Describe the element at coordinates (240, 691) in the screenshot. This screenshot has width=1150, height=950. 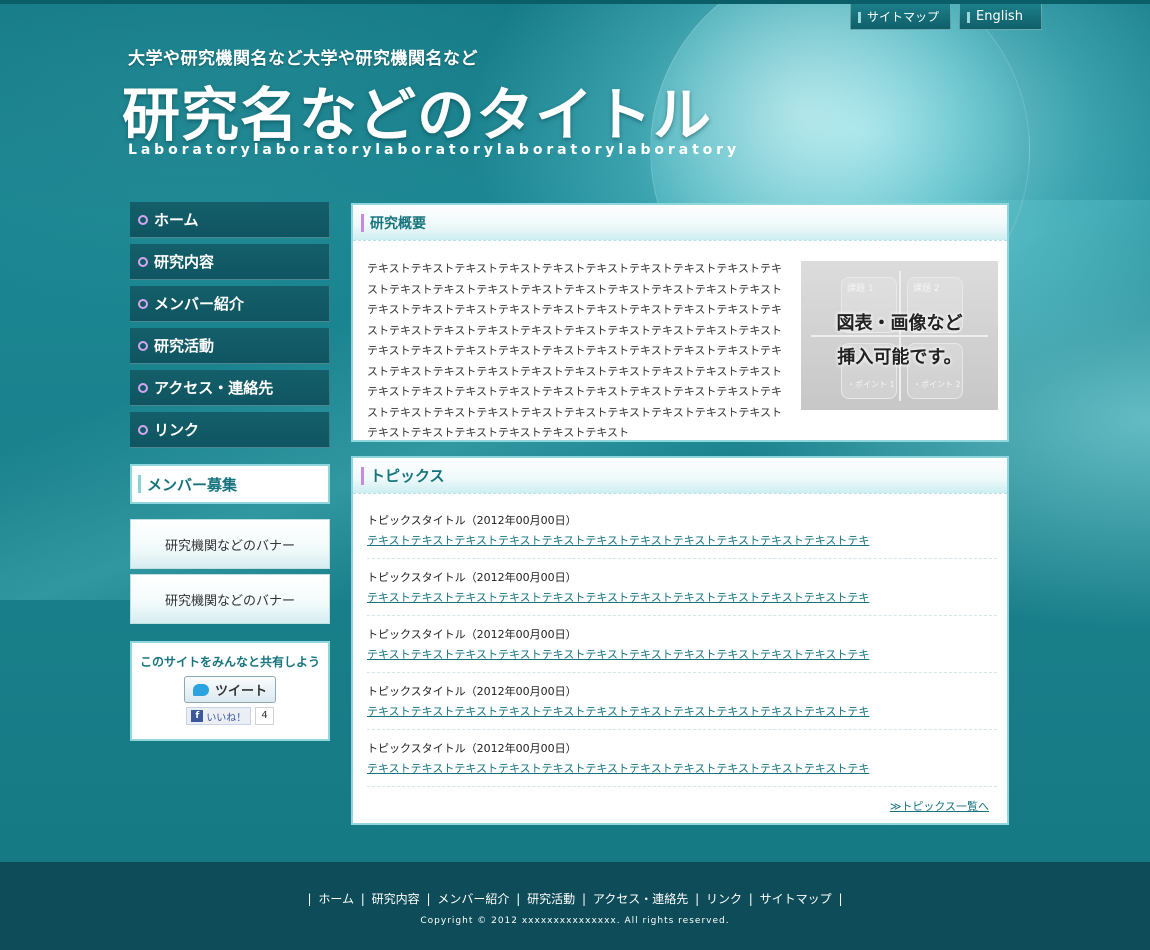
I see `tweet-label: ツイート` at that location.